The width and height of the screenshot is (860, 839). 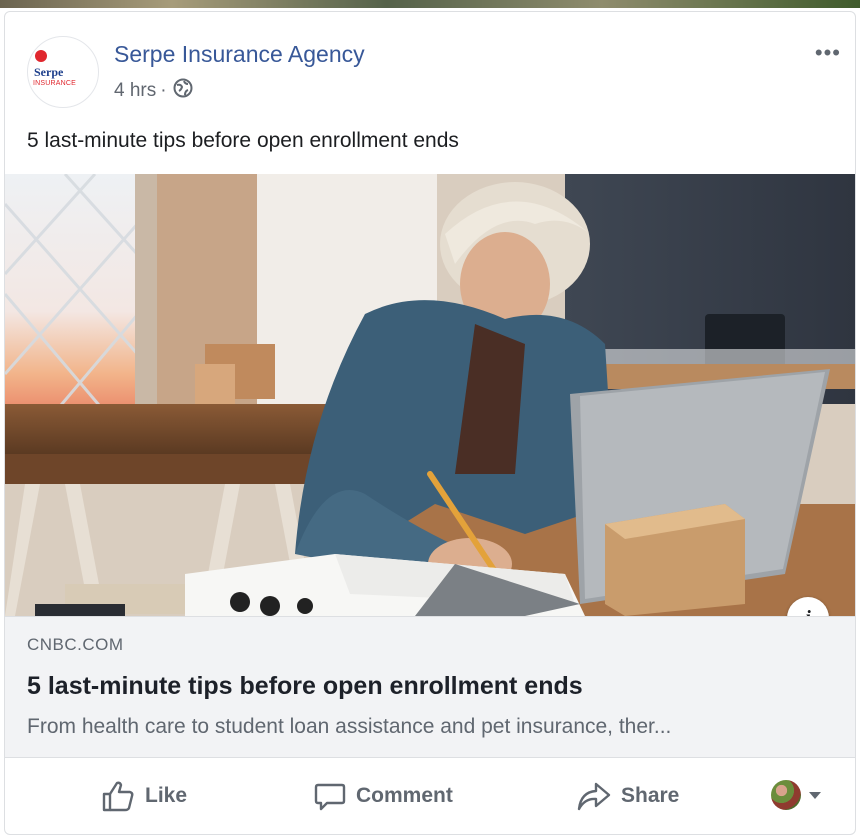 What do you see at coordinates (49, 72) in the screenshot?
I see `logo-word: Serpe` at bounding box center [49, 72].